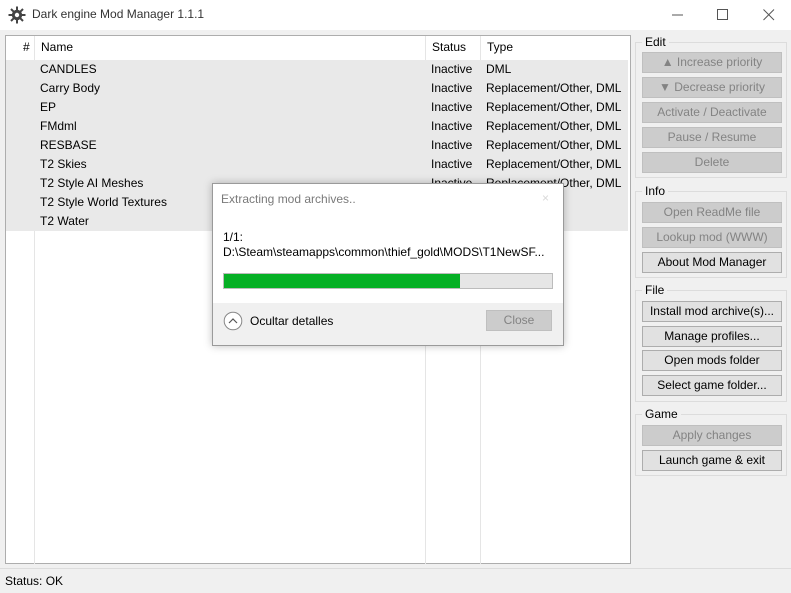 The image size is (791, 593). What do you see at coordinates (712, 87) in the screenshot?
I see `decrease-priority-button: ▼ Decrease priority` at bounding box center [712, 87].